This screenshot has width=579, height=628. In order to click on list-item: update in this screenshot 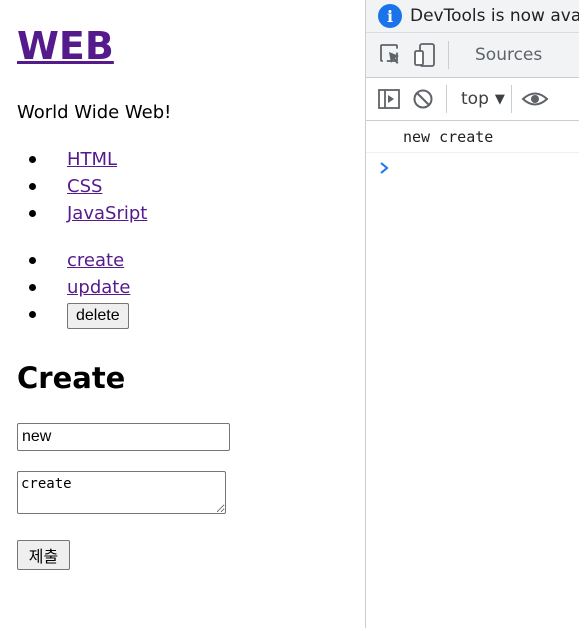, I will do `click(79, 289)`.